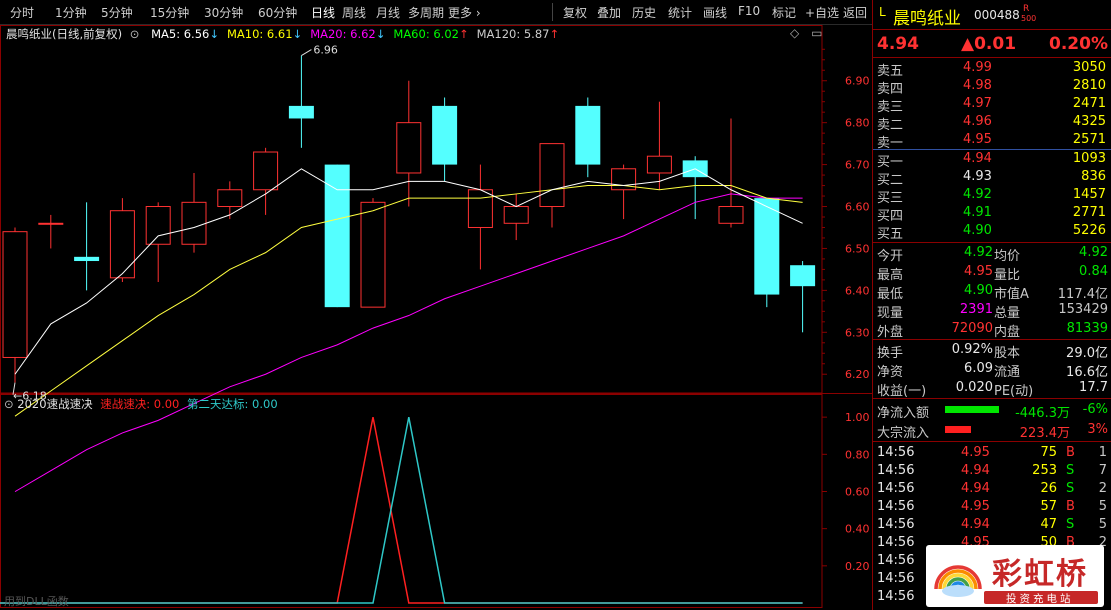 This screenshot has height=610, width=1111. Describe the element at coordinates (715, 12) in the screenshot. I see `draw-button: 画线` at that location.